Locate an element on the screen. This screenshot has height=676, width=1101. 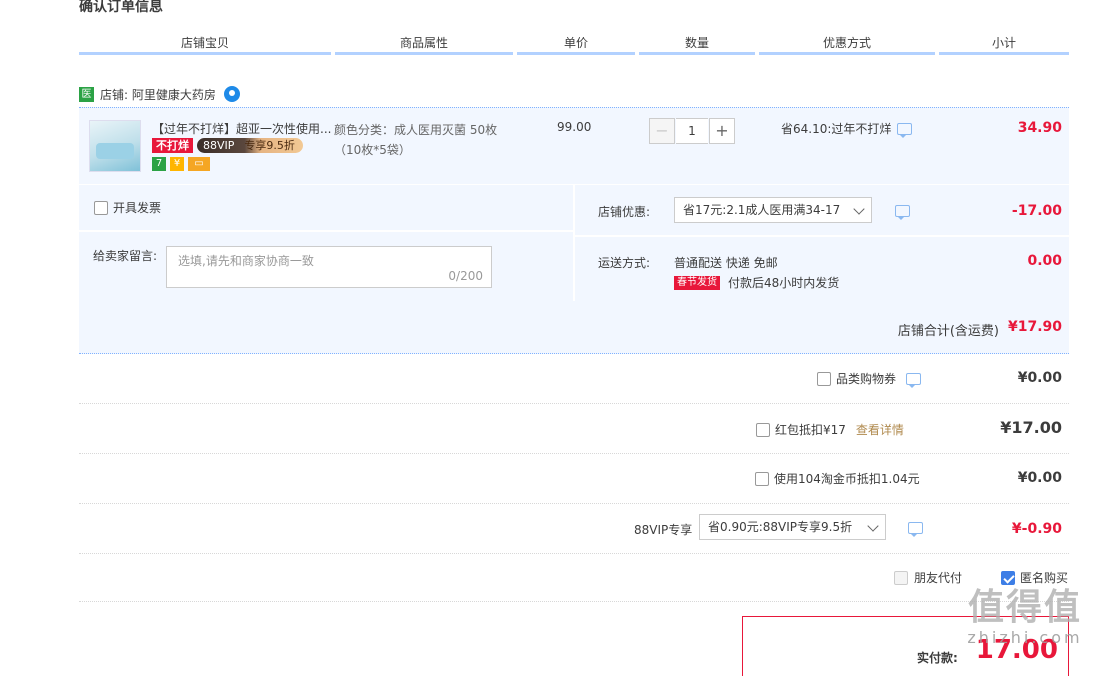
shop-line: 医 店铺: 阿里健康大药房 is located at coordinates (159, 94).